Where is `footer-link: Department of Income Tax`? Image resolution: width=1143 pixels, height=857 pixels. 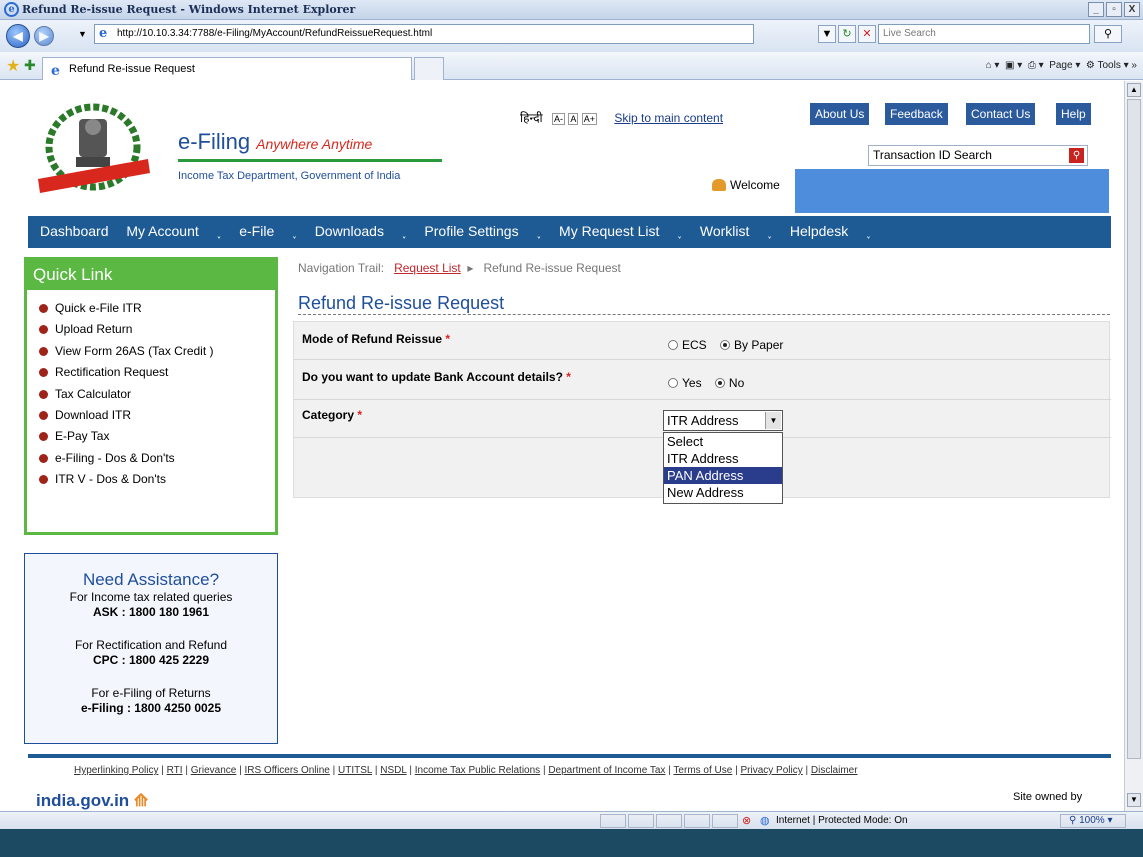 footer-link: Department of Income Tax is located at coordinates (606, 770).